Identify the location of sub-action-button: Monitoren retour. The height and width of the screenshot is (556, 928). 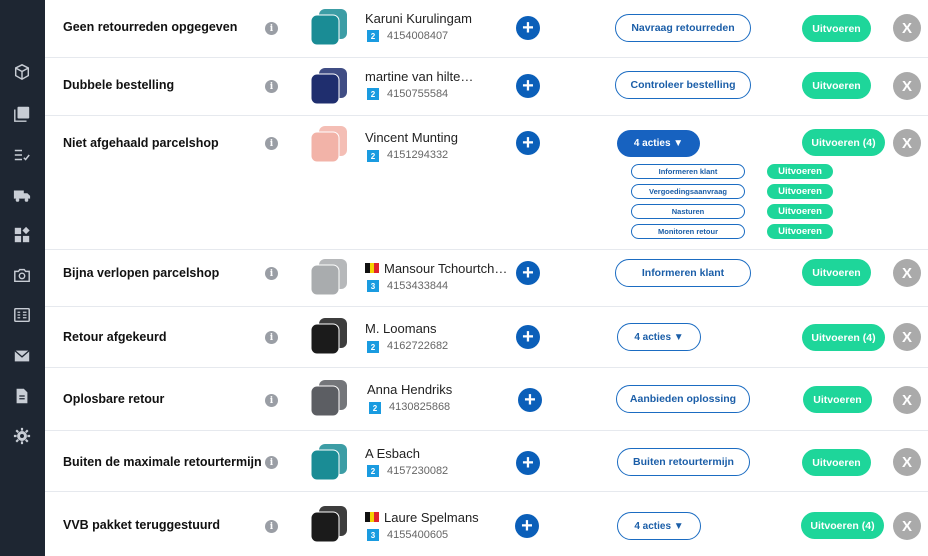
(688, 231).